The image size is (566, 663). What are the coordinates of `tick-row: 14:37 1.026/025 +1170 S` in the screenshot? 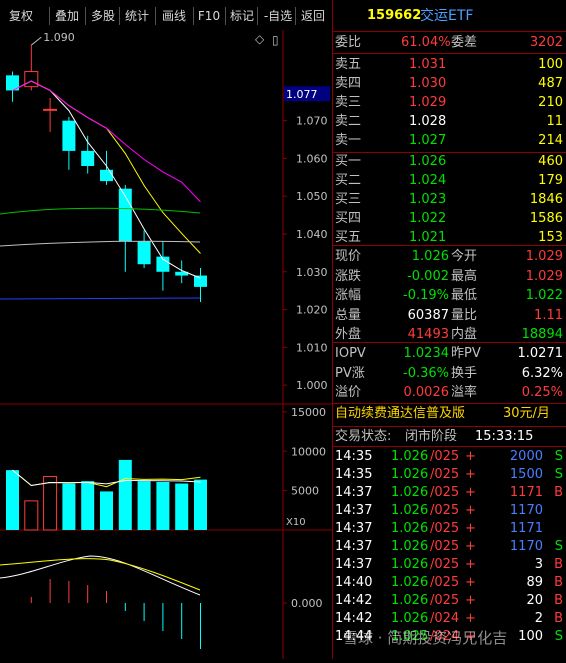 It's located at (449, 546).